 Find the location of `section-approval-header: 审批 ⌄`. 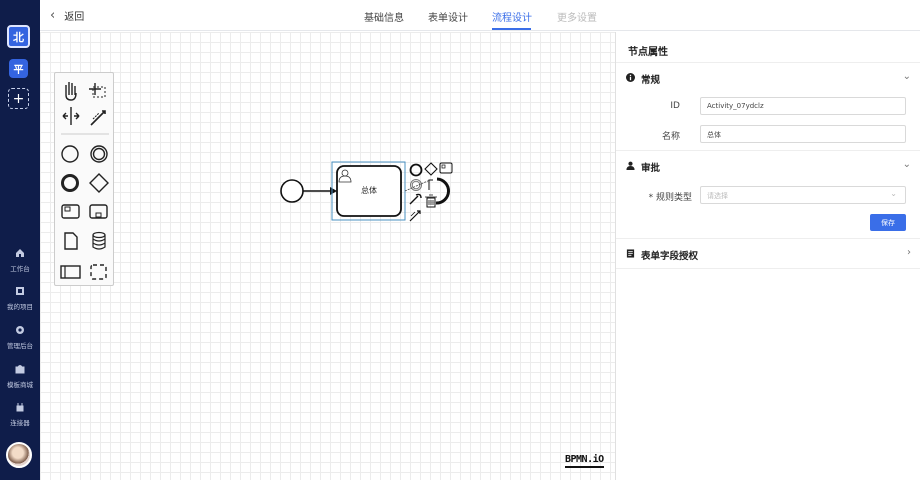

section-approval-header: 审批 ⌄ is located at coordinates (768, 165).